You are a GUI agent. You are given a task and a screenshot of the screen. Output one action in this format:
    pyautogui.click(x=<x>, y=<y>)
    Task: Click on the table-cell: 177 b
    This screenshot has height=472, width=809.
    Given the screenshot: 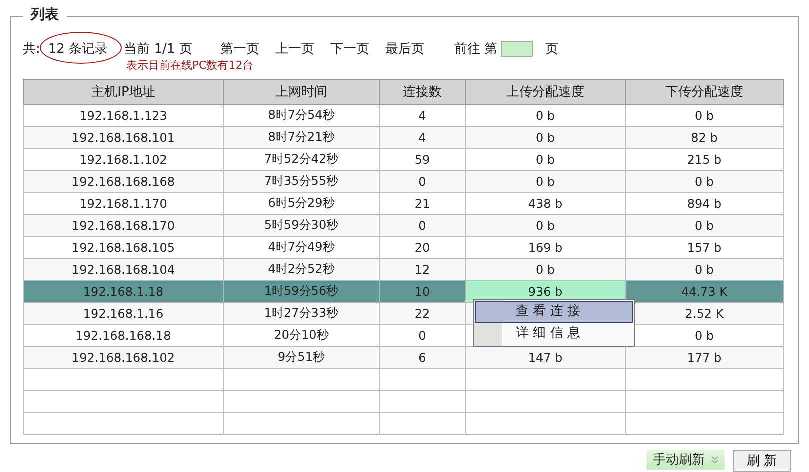 What is the action you would take?
    pyautogui.click(x=704, y=357)
    